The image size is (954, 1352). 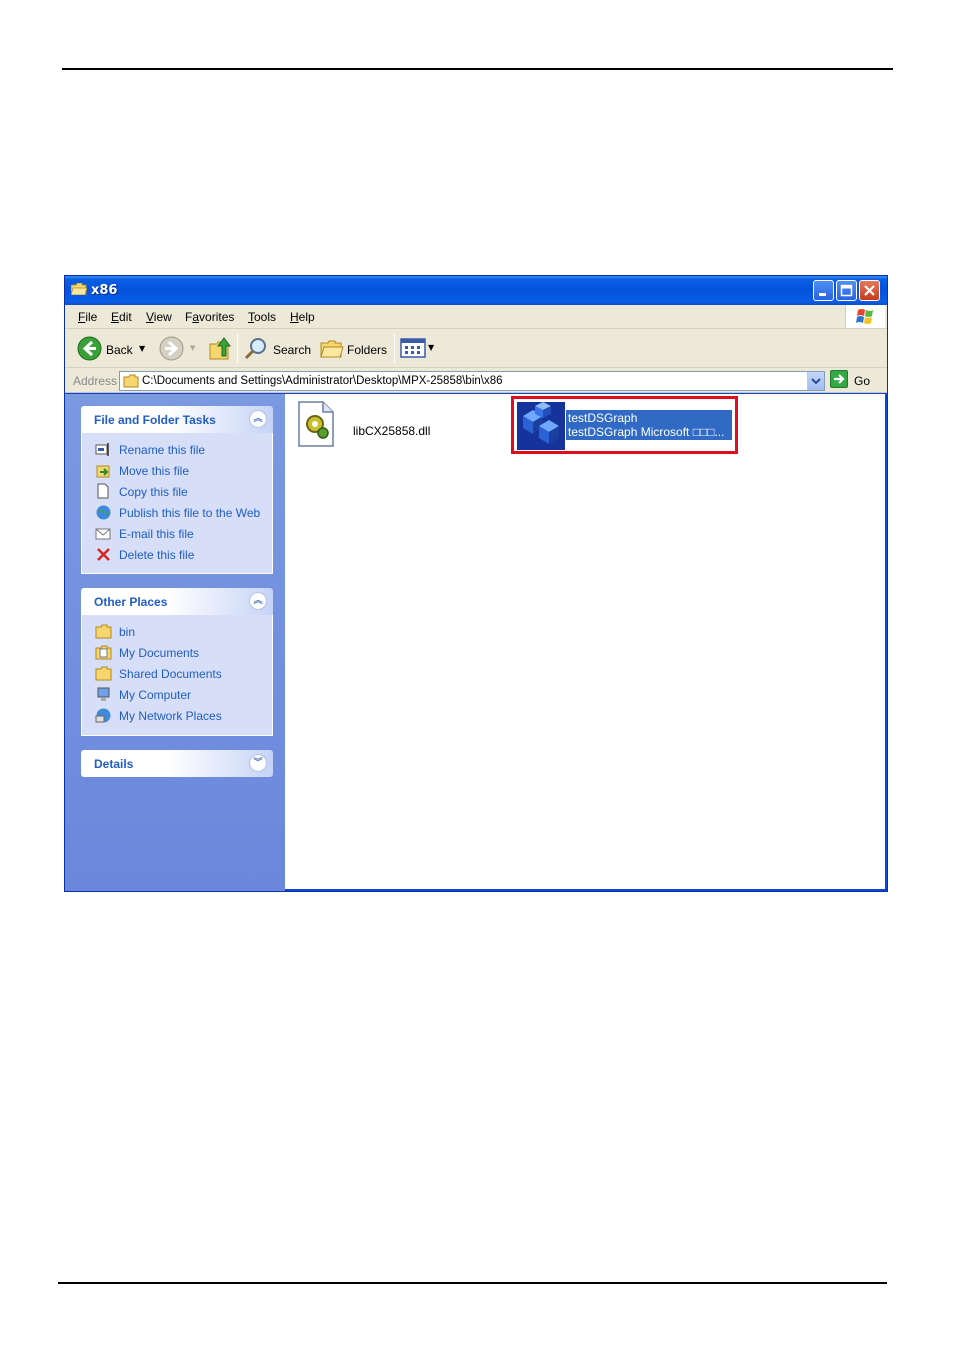 I want to click on rename-icon, so click(x=102, y=449).